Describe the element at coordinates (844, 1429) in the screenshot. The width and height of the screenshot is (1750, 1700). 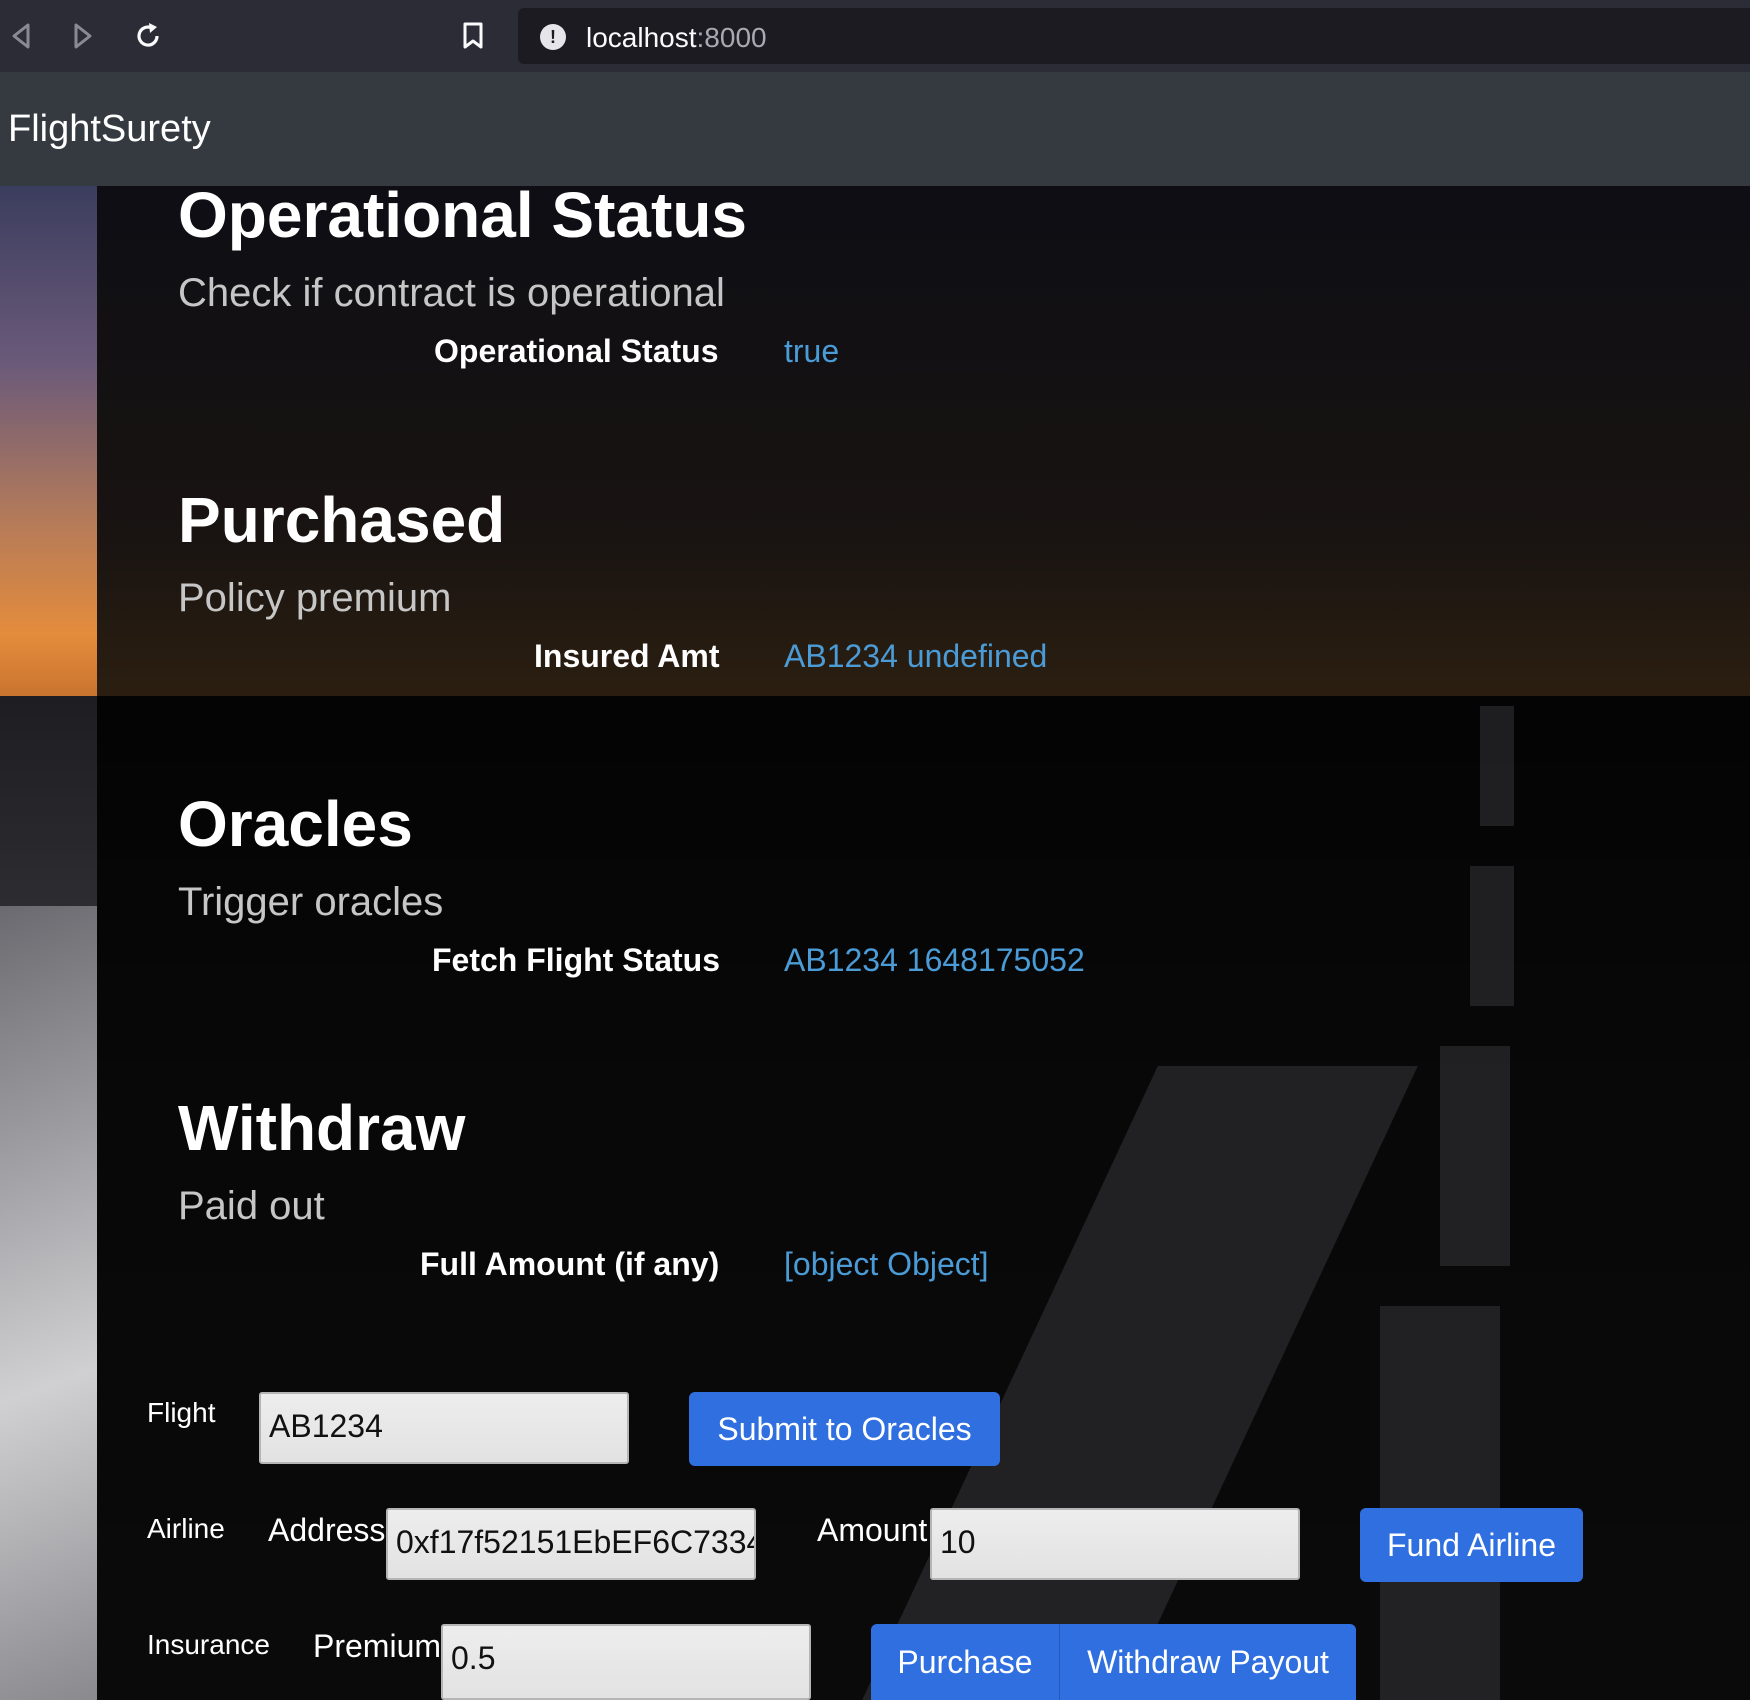
I see `submit-to-oracles-button: Submit to Oracles` at that location.